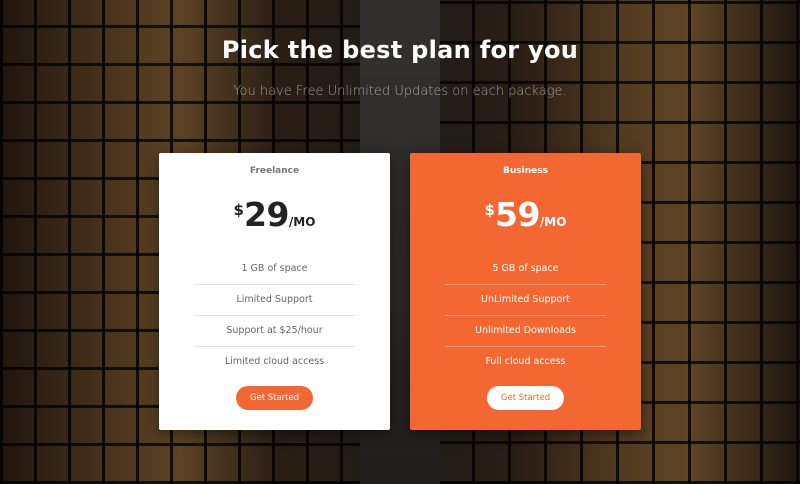 The height and width of the screenshot is (484, 800). Describe the element at coordinates (525, 300) in the screenshot. I see `feature-item: UnLimited Support` at that location.